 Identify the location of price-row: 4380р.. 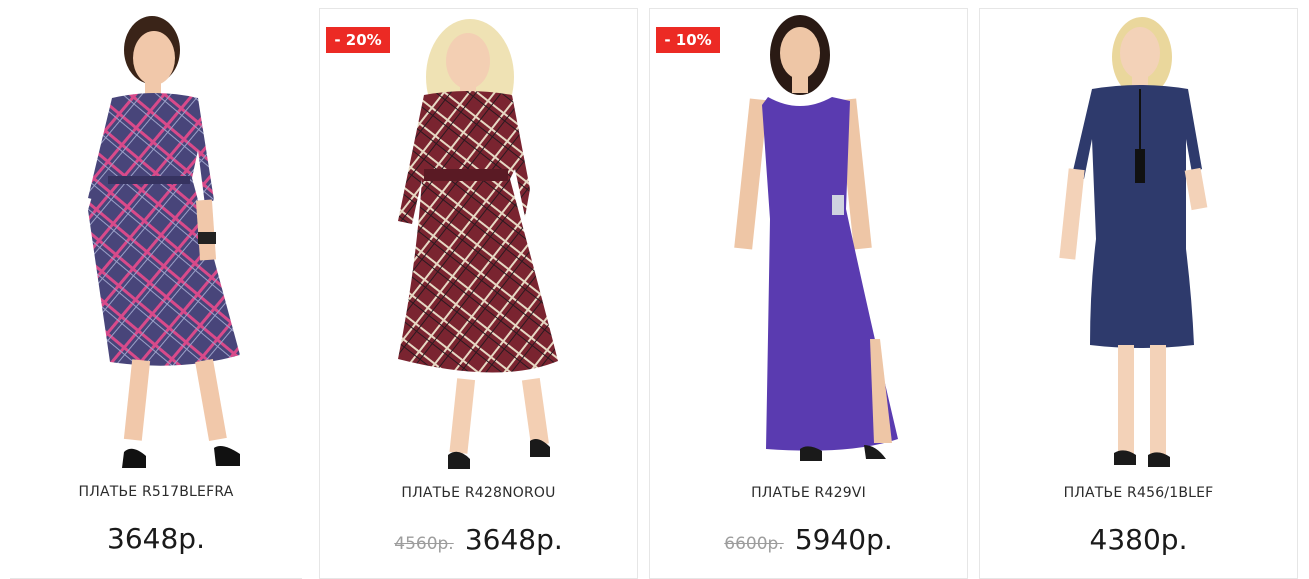
(1138, 539).